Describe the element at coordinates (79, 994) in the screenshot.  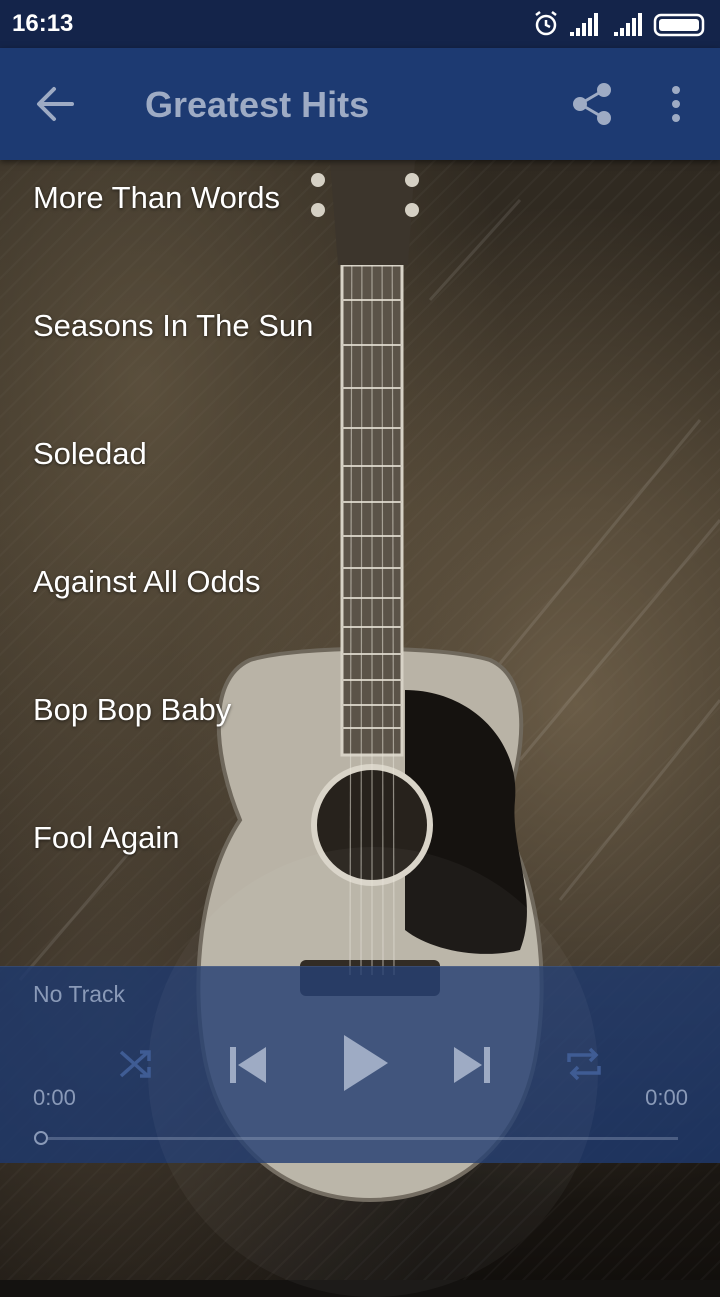
I see `now-playing-label: No Track` at that location.